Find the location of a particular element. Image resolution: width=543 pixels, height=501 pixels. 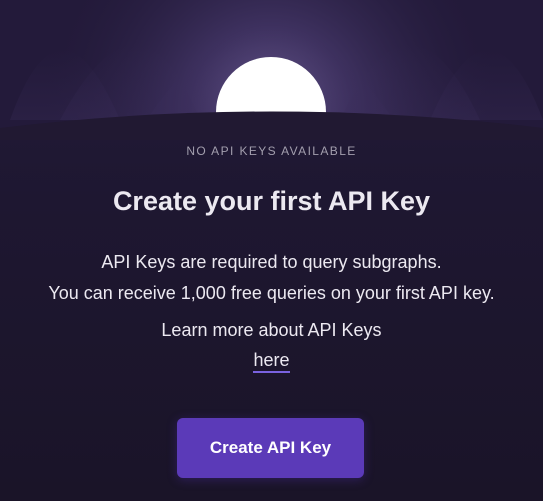

page-title: Create your first API Key is located at coordinates (271, 201).